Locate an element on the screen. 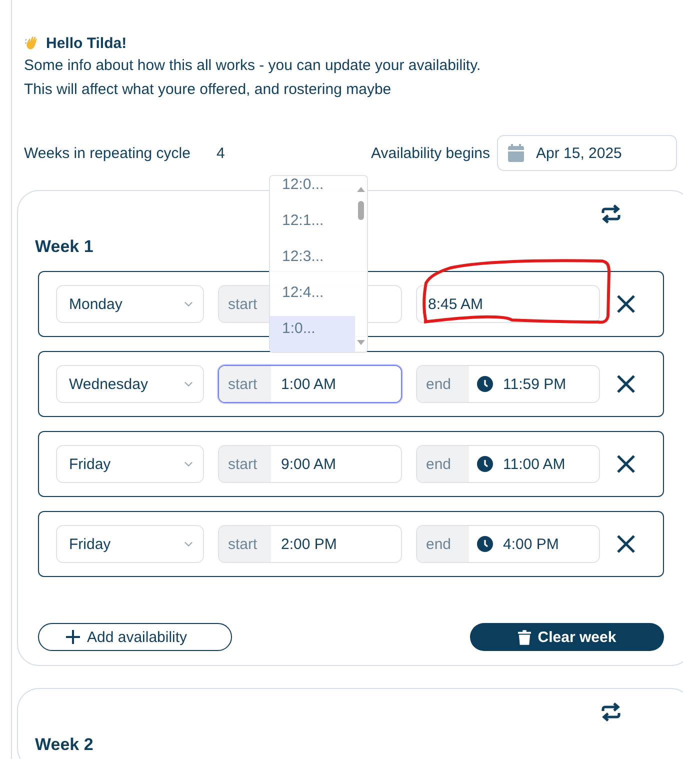 Image resolution: width=683 pixels, height=759 pixels. begins-label: Availability begins is located at coordinates (430, 153).